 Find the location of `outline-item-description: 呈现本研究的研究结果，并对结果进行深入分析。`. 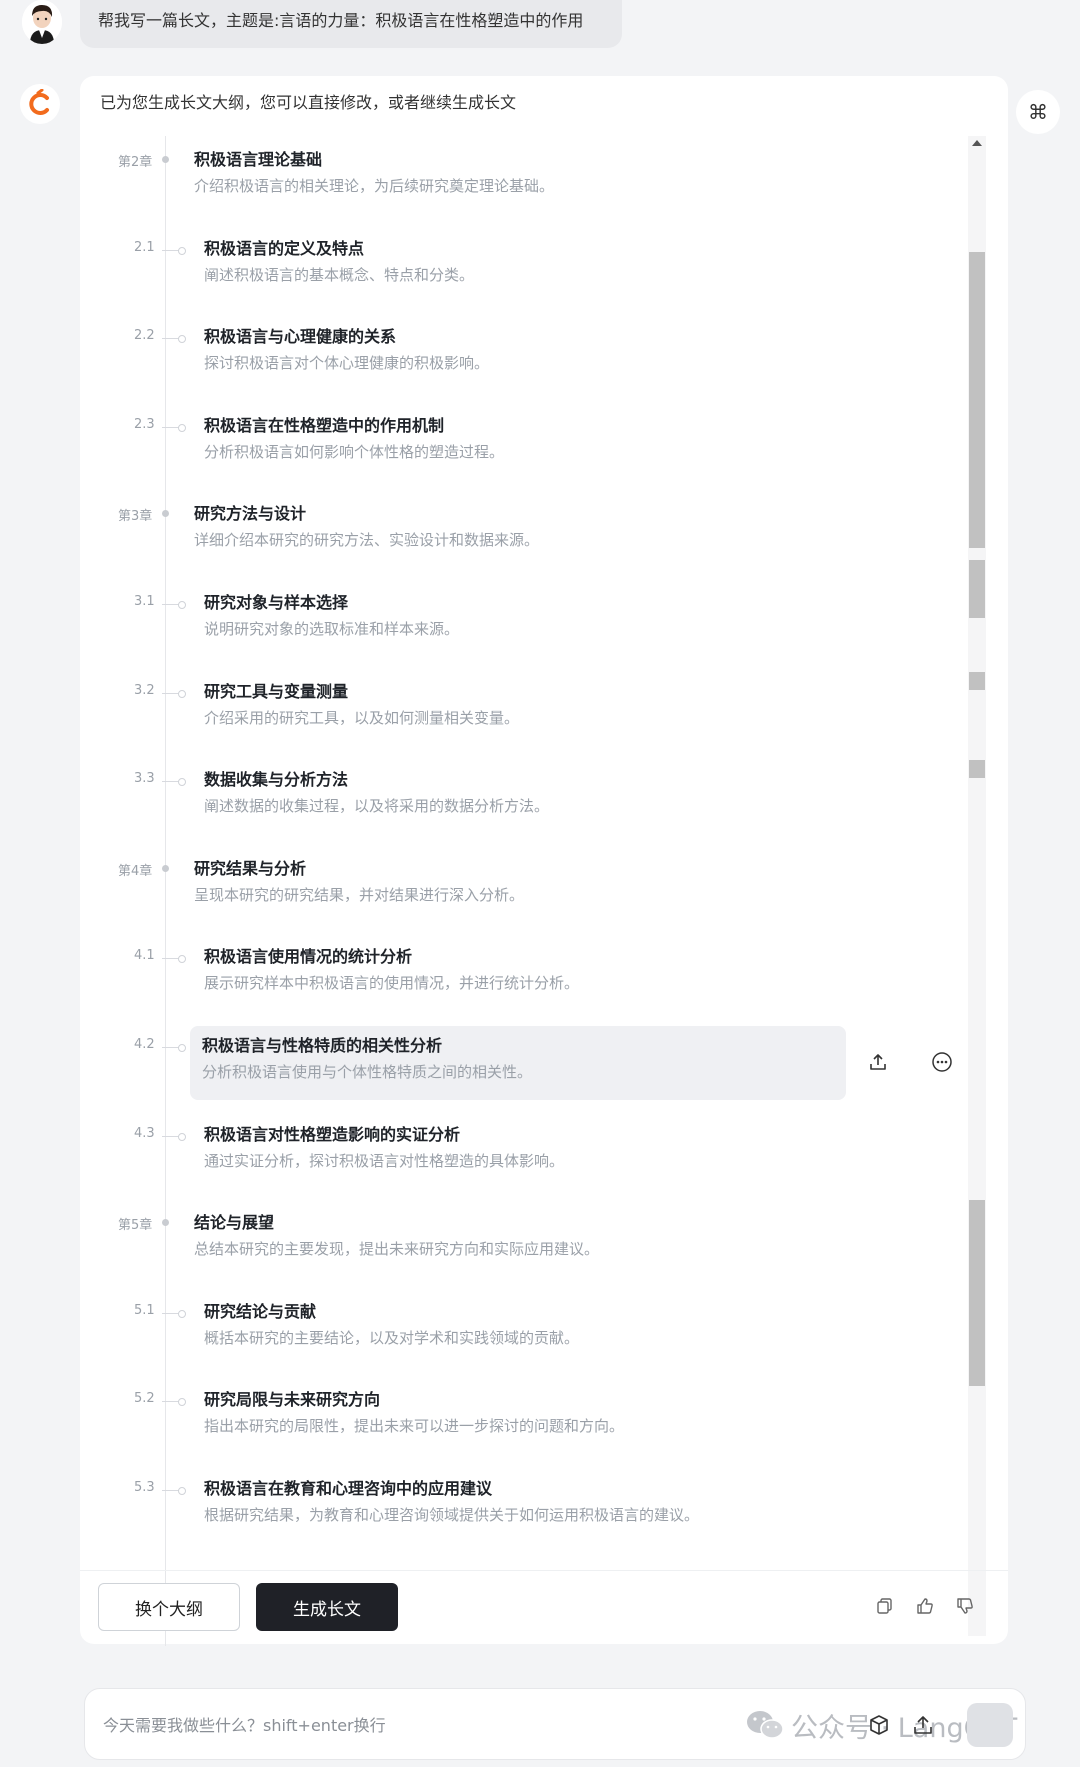

outline-item-description: 呈现本研究的研究结果，并对结果进行深入分析。 is located at coordinates (359, 895).